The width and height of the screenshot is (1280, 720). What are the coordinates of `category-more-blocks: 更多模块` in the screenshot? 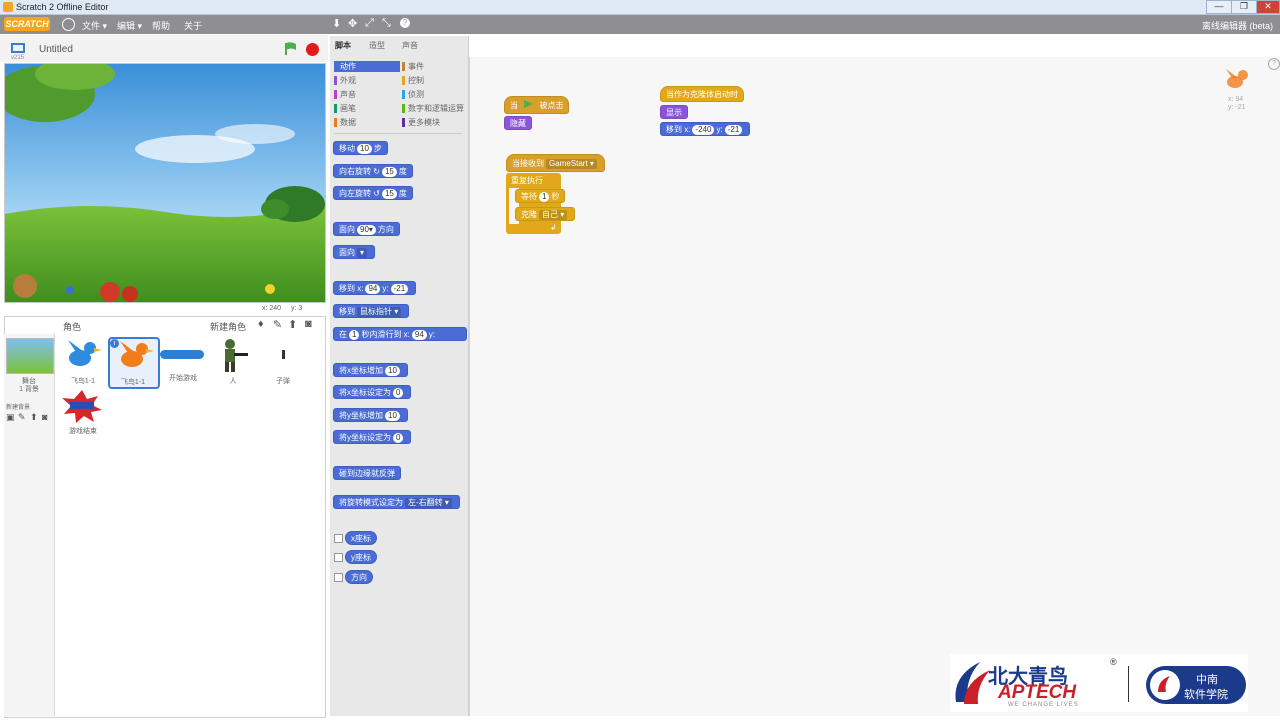 It's located at (437, 122).